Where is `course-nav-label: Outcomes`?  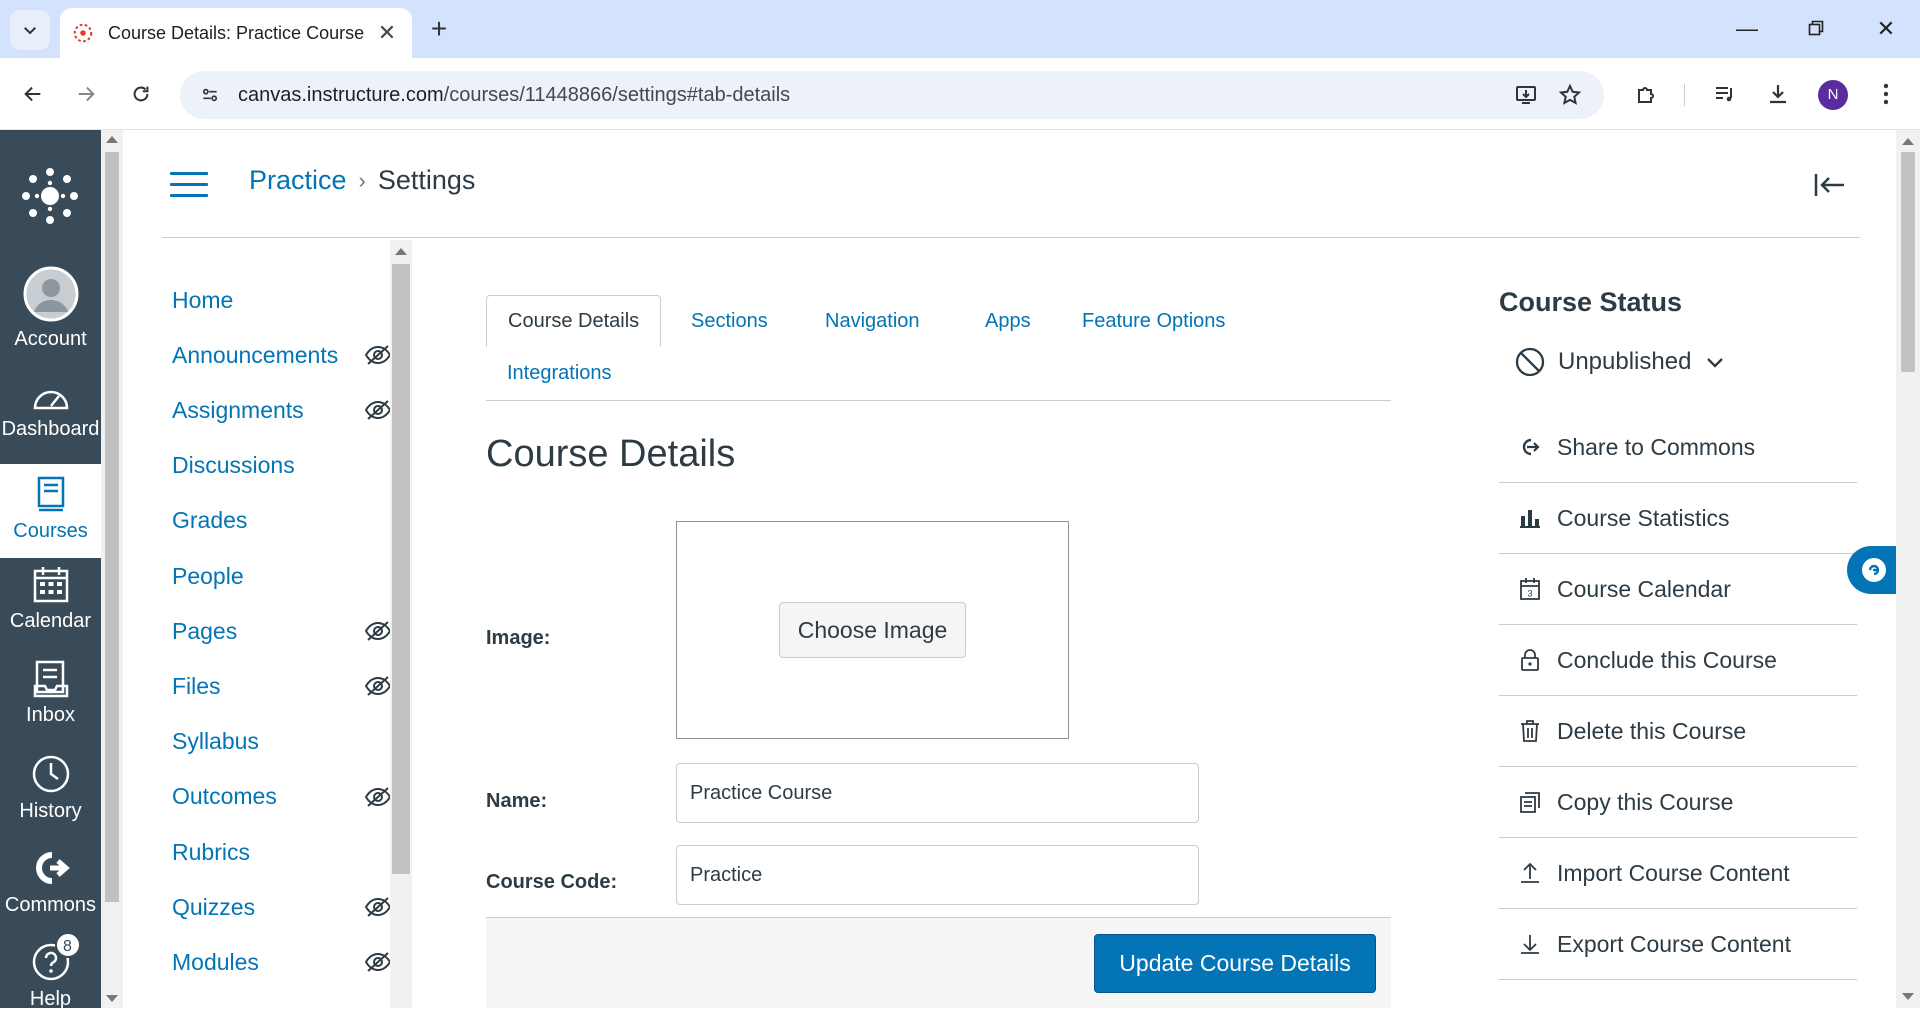 course-nav-label: Outcomes is located at coordinates (224, 796).